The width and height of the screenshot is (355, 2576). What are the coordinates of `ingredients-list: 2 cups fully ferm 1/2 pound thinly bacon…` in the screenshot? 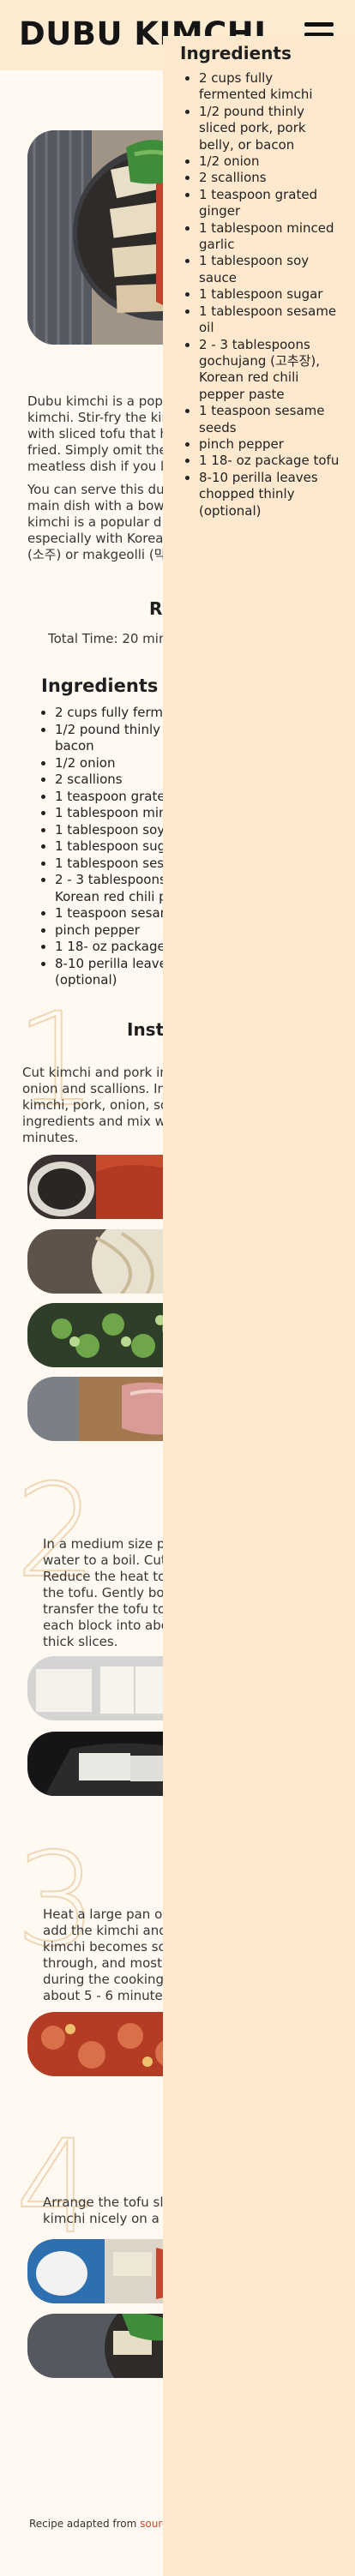 It's located at (106, 847).